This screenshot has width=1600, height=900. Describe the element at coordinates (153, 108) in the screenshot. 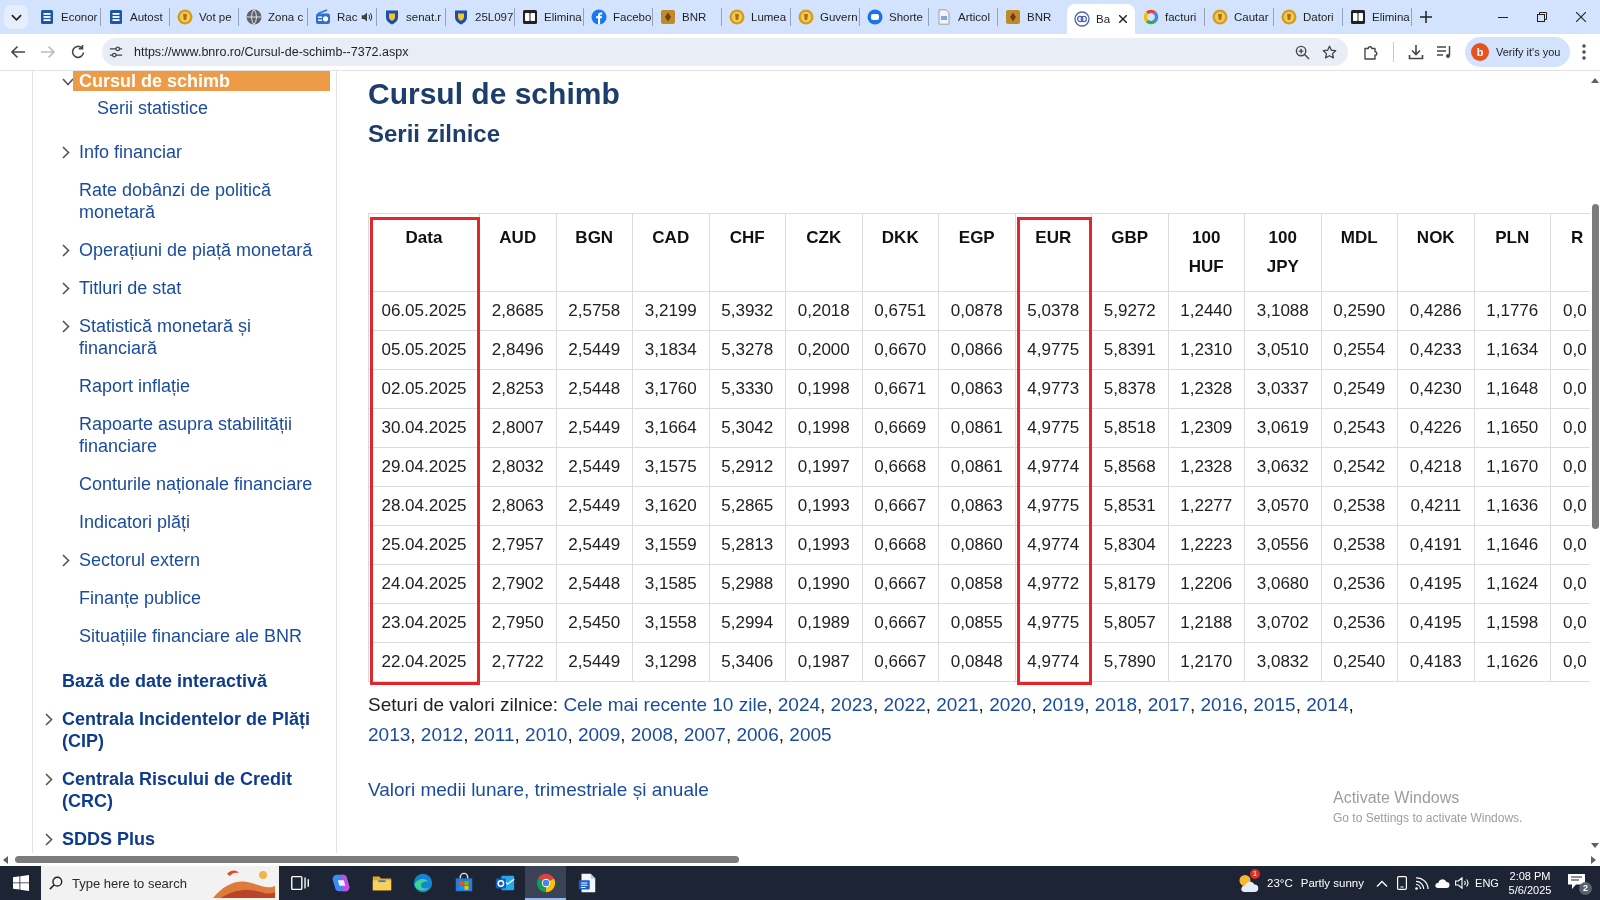

I see `sidebar-link: Serii statistice` at that location.